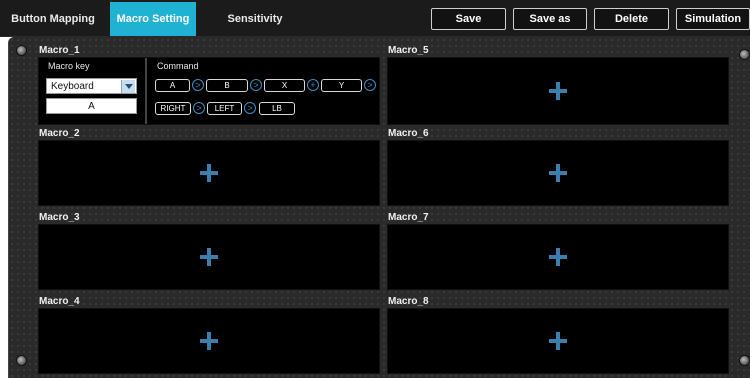 Image resolution: width=750 pixels, height=378 pixels. Describe the element at coordinates (91, 106) in the screenshot. I see `macro-key-value-field: A` at that location.